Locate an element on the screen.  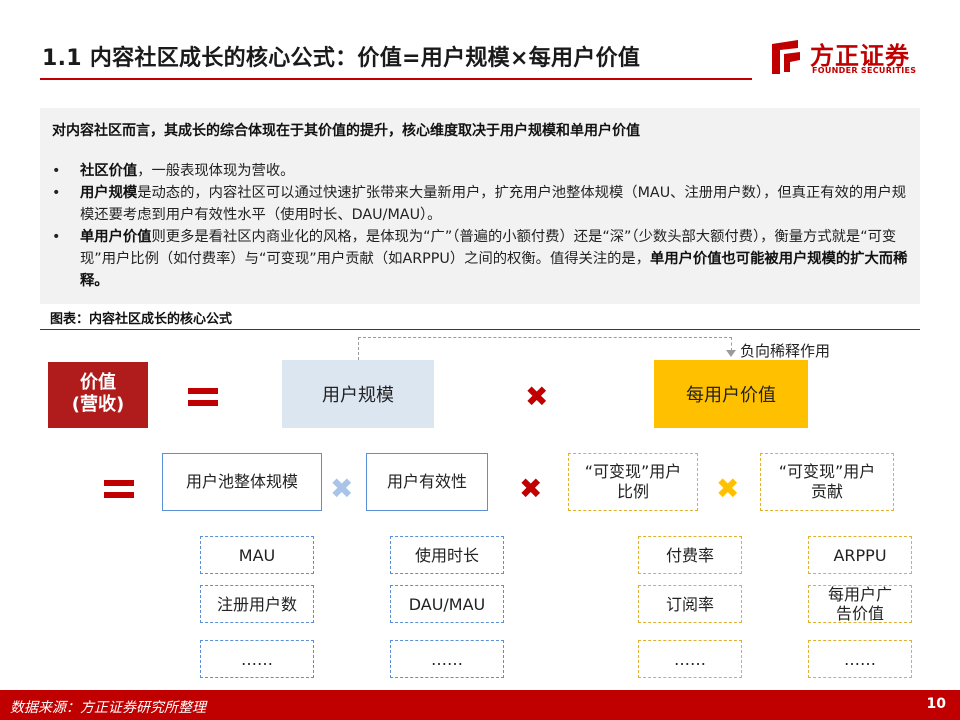
leaf-payment-rate: 付费率 is located at coordinates (690, 555).